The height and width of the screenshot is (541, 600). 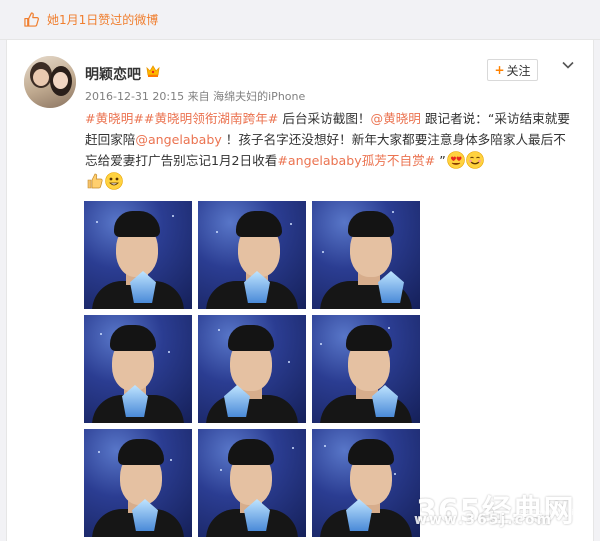 What do you see at coordinates (549, 512) in the screenshot?
I see `watermark-tagline: Fashion vote life` at bounding box center [549, 512].